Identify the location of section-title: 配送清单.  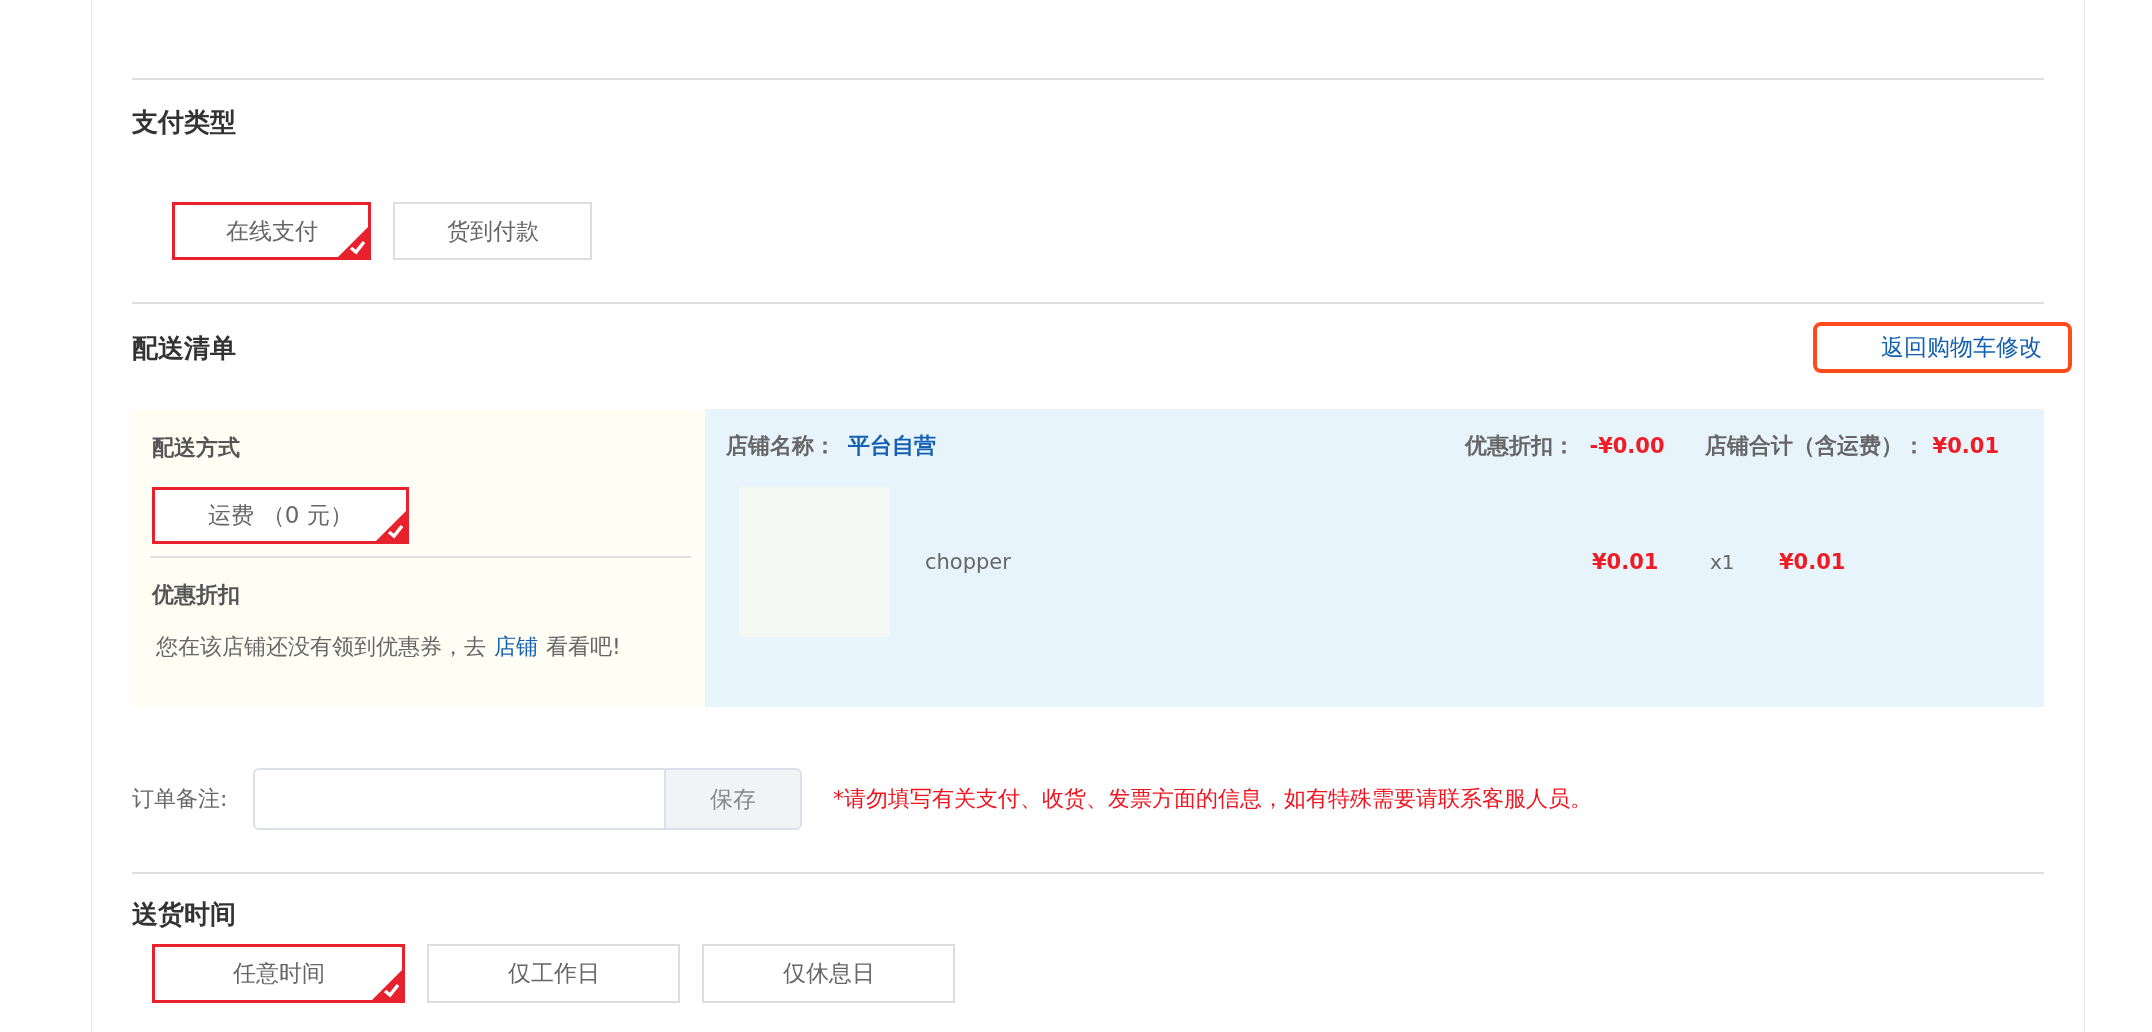
(184, 347).